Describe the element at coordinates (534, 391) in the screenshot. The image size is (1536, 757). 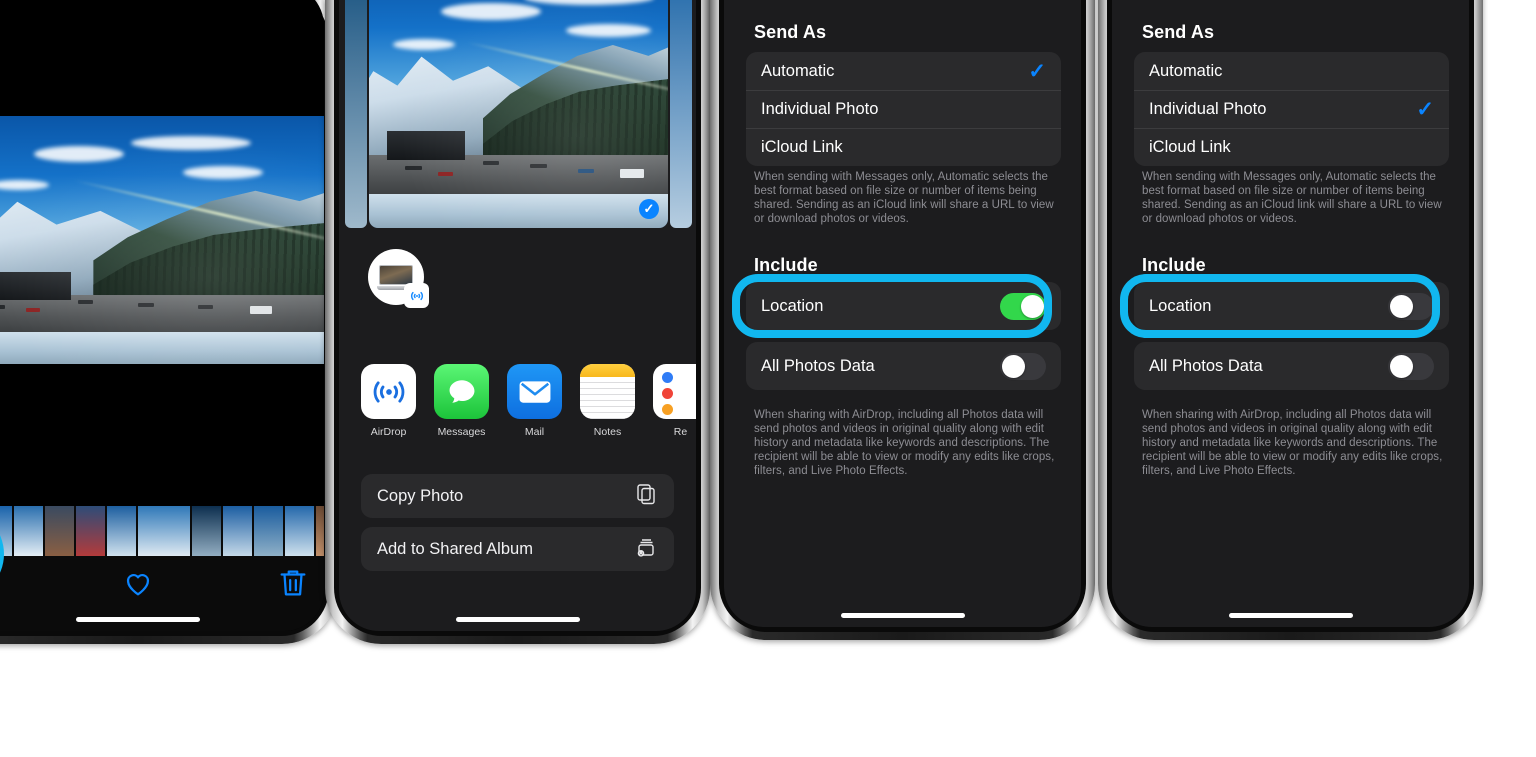
I see `mail-icon` at that location.